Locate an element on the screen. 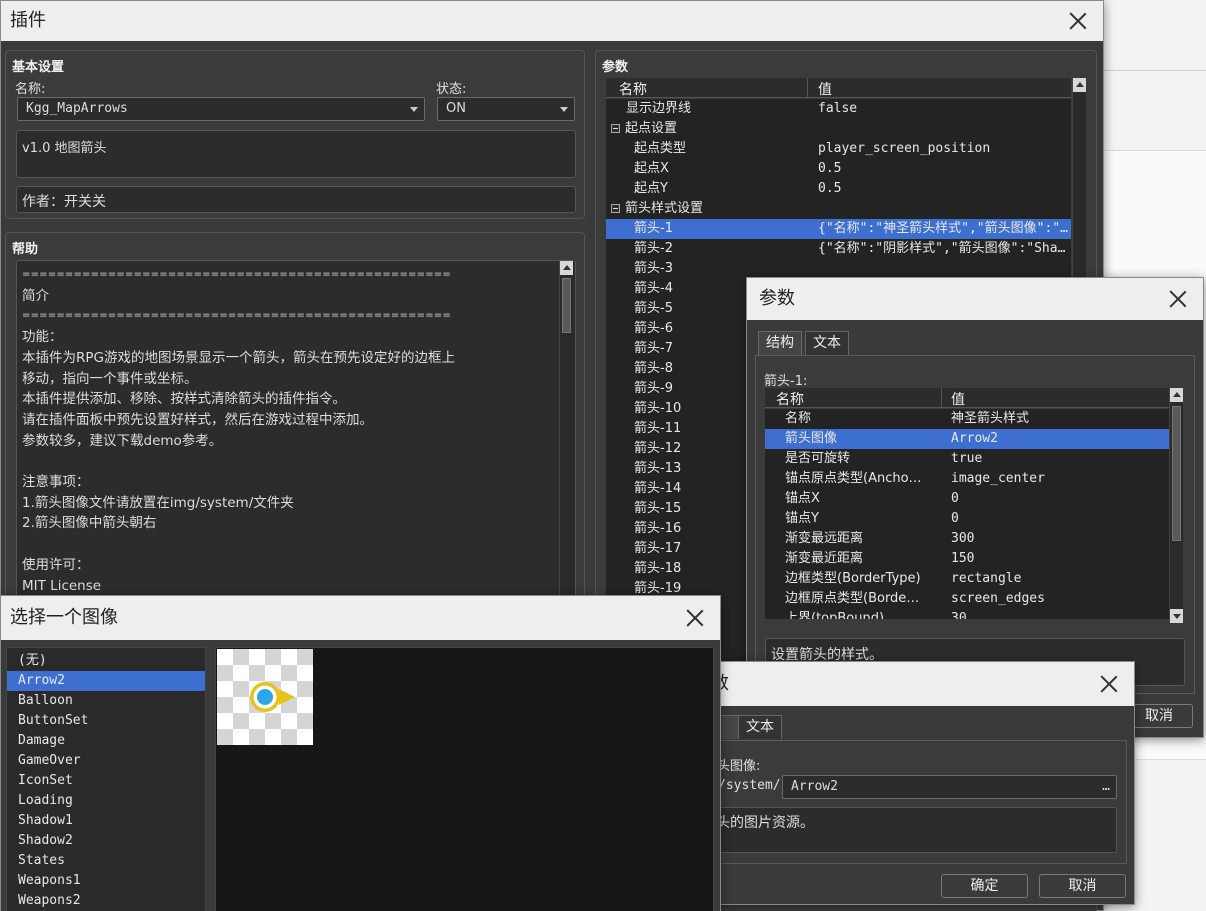  help-line: MIT License is located at coordinates (62, 585).